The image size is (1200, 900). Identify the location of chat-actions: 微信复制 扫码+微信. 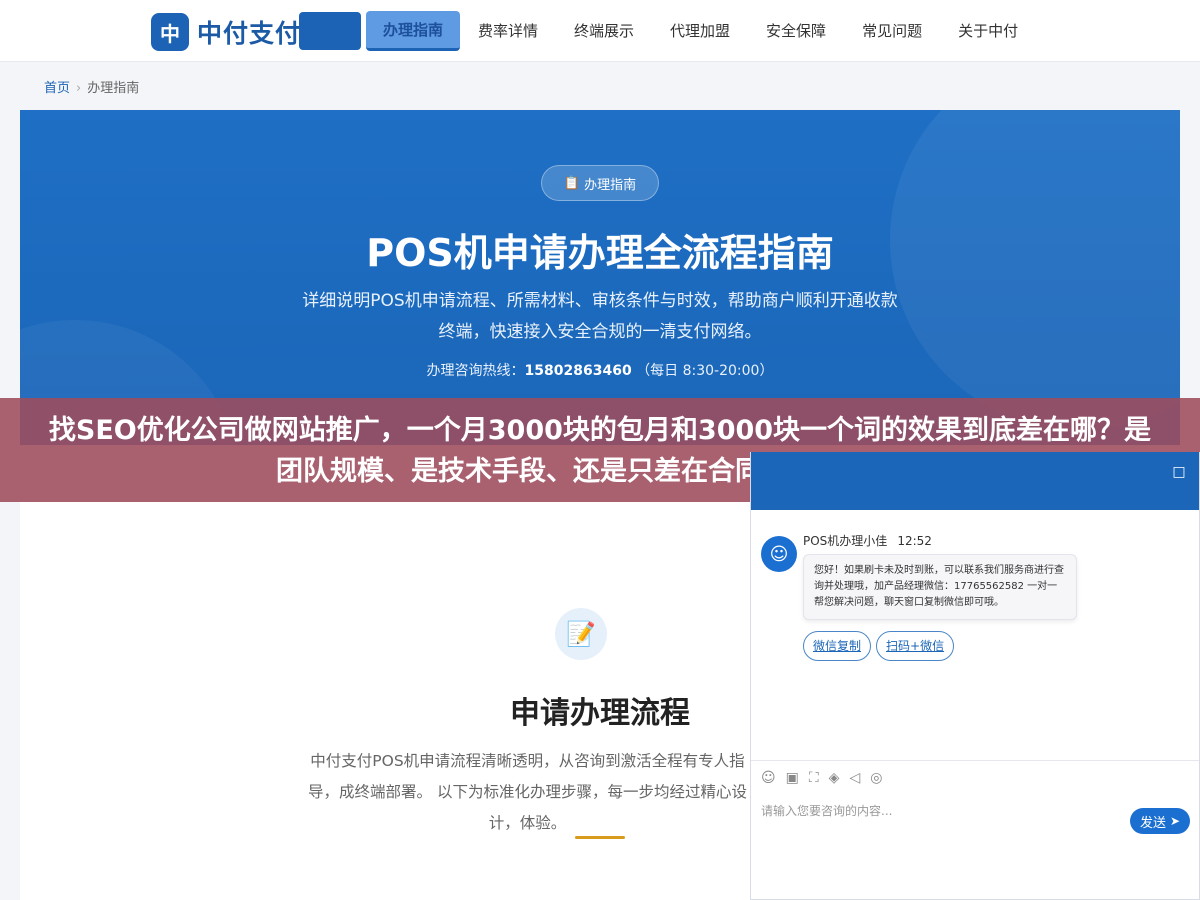
(881, 646).